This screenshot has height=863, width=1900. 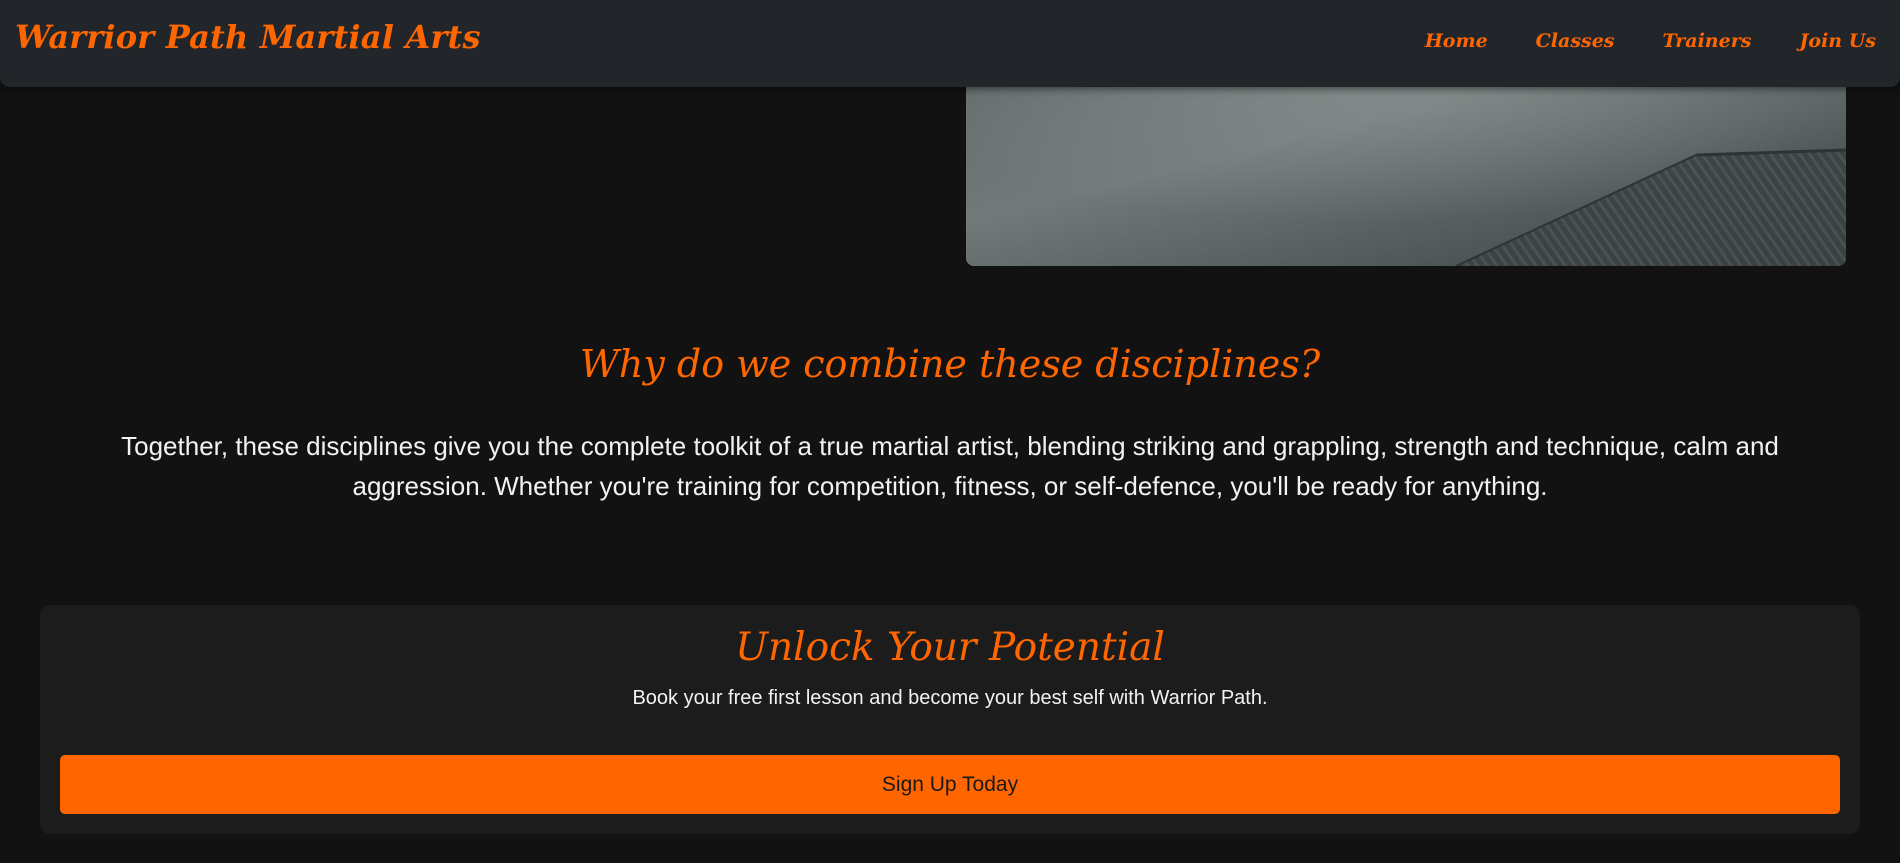 What do you see at coordinates (1575, 41) in the screenshot?
I see `nav-link-classes: Classes` at bounding box center [1575, 41].